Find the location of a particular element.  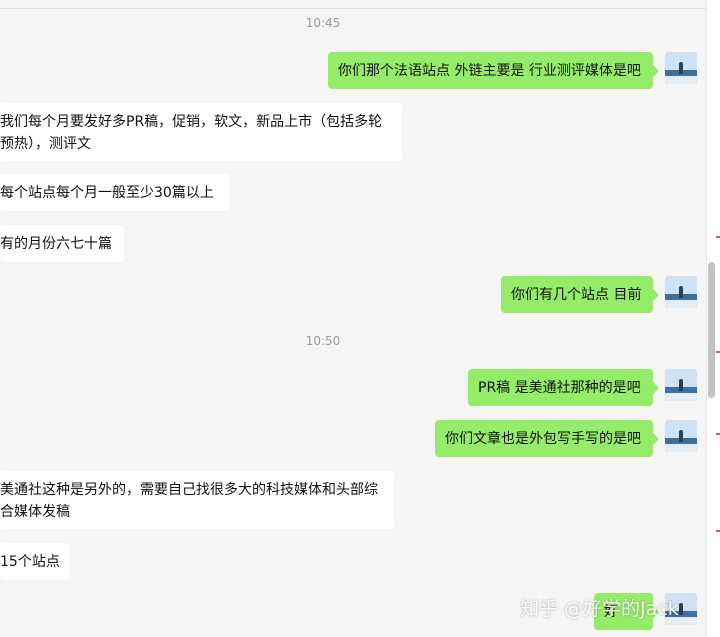

message-bubble-received: 我们每个月要发好多PR稿，促销，软文，新品上市（包括多轮预热），测评文 is located at coordinates (201, 132).